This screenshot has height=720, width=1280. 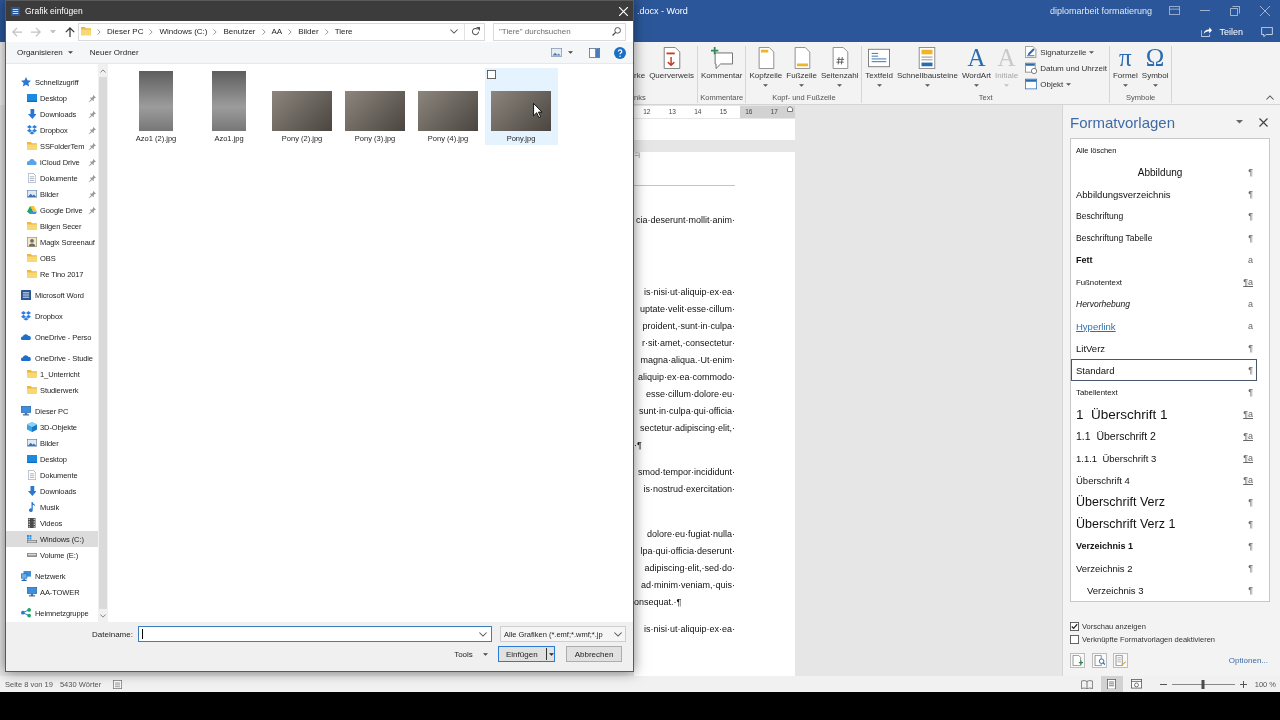 What do you see at coordinates (594, 52) in the screenshot?
I see `preview-pane-icon` at bounding box center [594, 52].